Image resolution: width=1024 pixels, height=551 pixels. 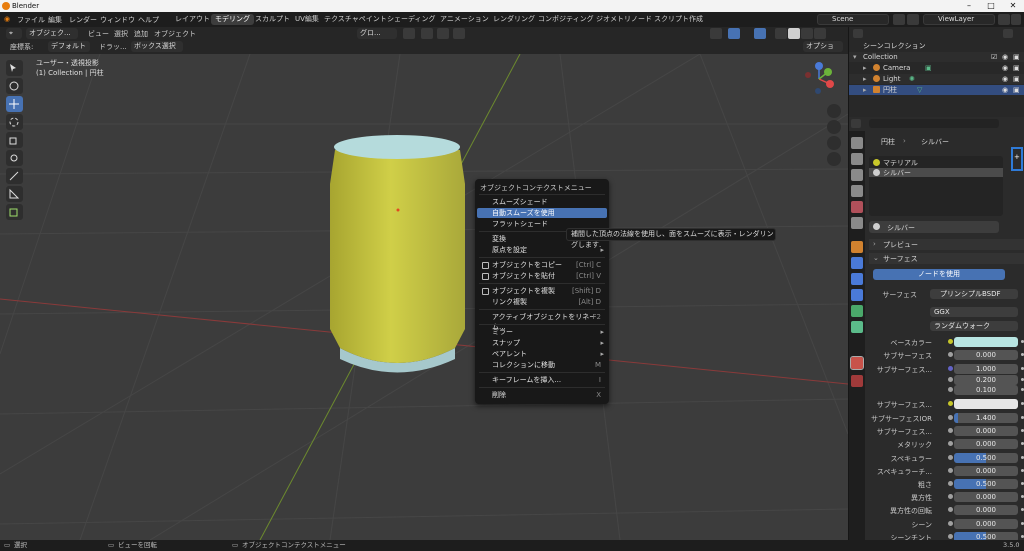 What do you see at coordinates (936, 90) in the screenshot?
I see `outliner-item-cylinder: ▸ 円柱 ▽ ◉ ▣` at bounding box center [936, 90].